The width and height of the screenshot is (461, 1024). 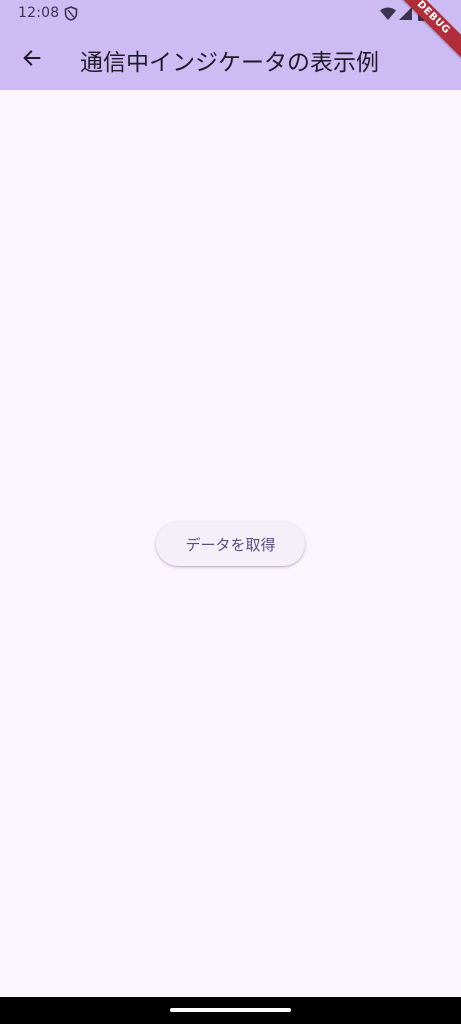 I want to click on signal-icon, so click(x=405, y=13).